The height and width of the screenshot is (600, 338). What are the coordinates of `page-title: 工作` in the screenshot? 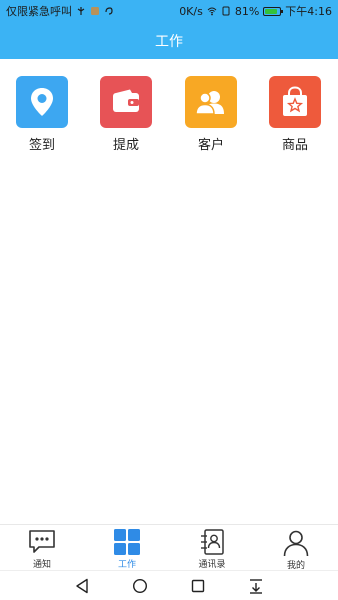 It's located at (169, 41).